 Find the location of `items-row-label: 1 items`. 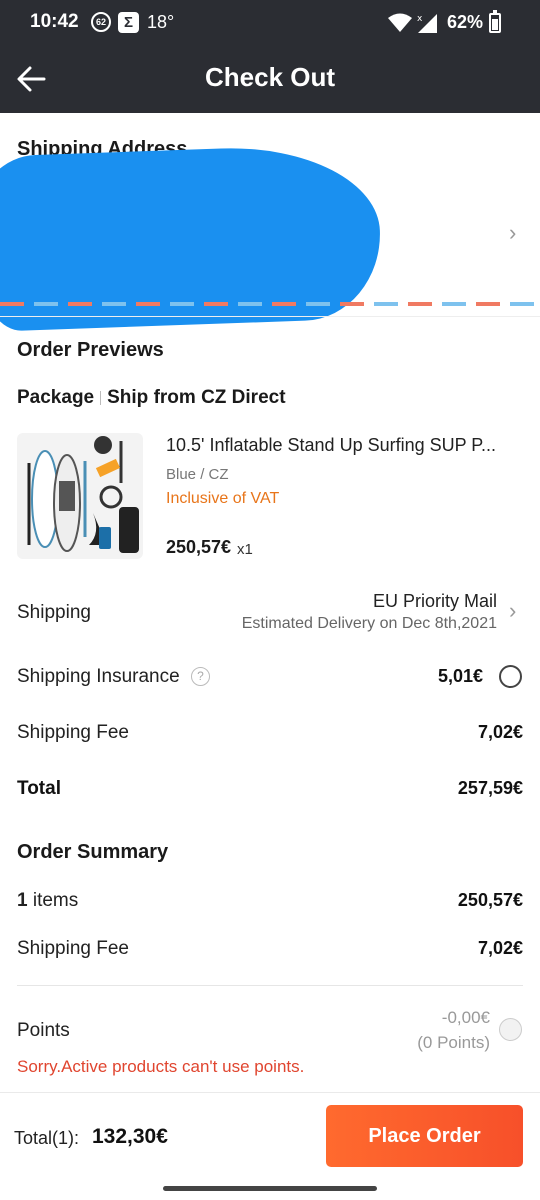

items-row-label: 1 items is located at coordinates (47, 901).